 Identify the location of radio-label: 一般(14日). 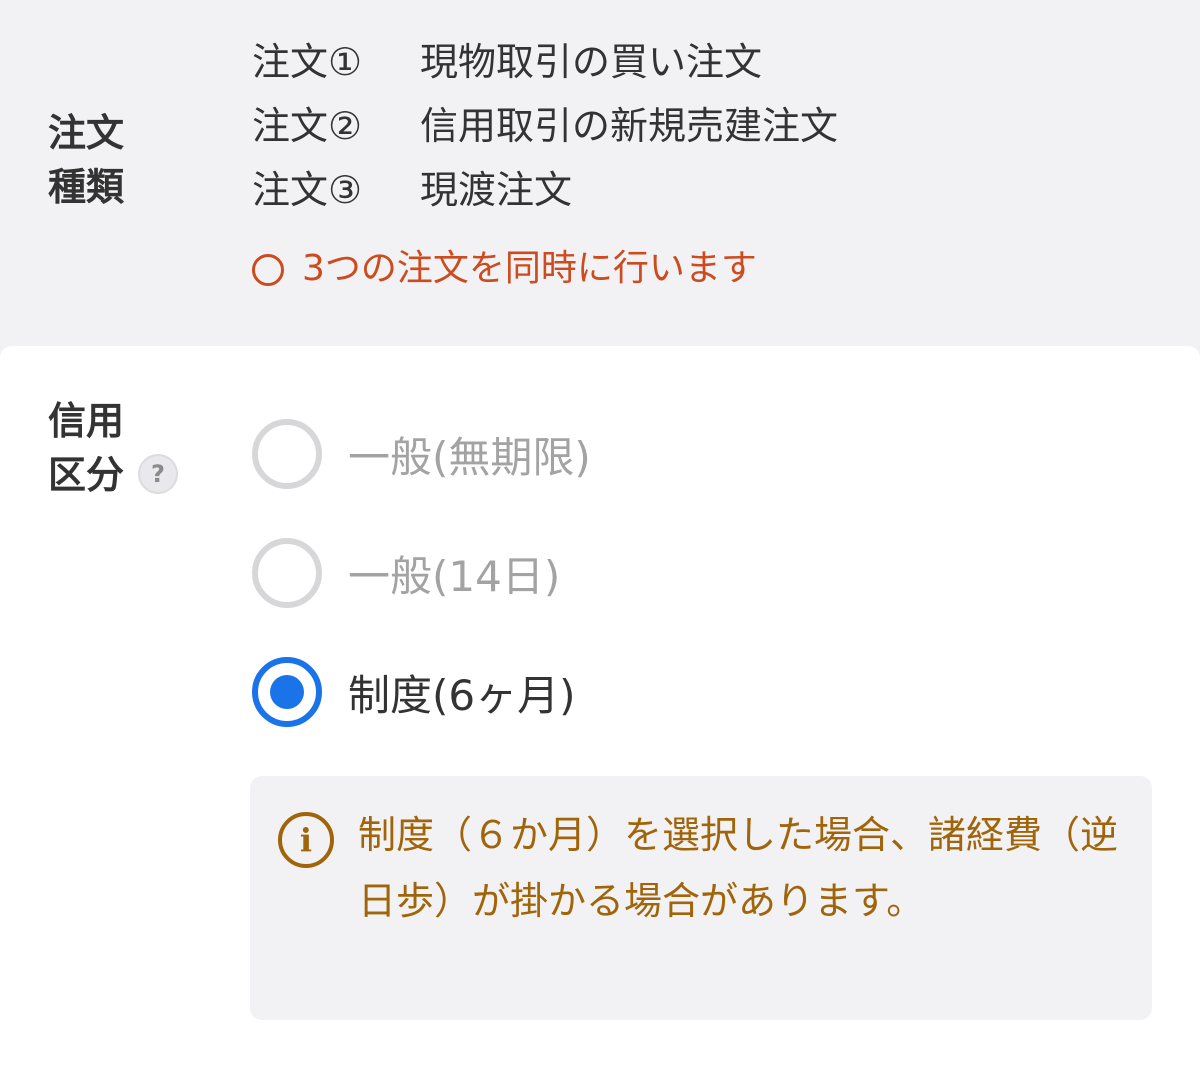
(454, 576).